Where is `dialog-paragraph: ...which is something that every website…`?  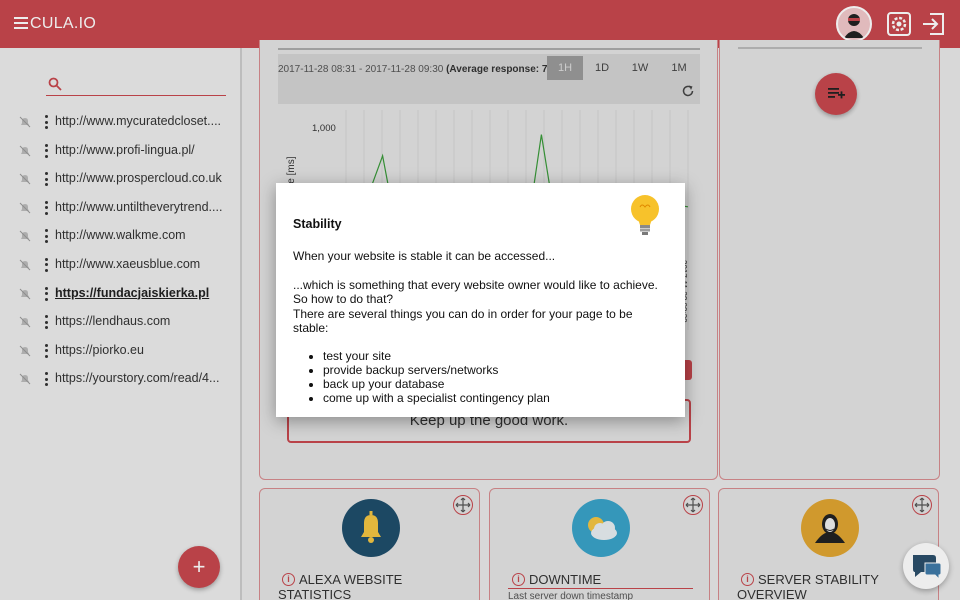
dialog-paragraph: ...which is something that every website… is located at coordinates (475, 284).